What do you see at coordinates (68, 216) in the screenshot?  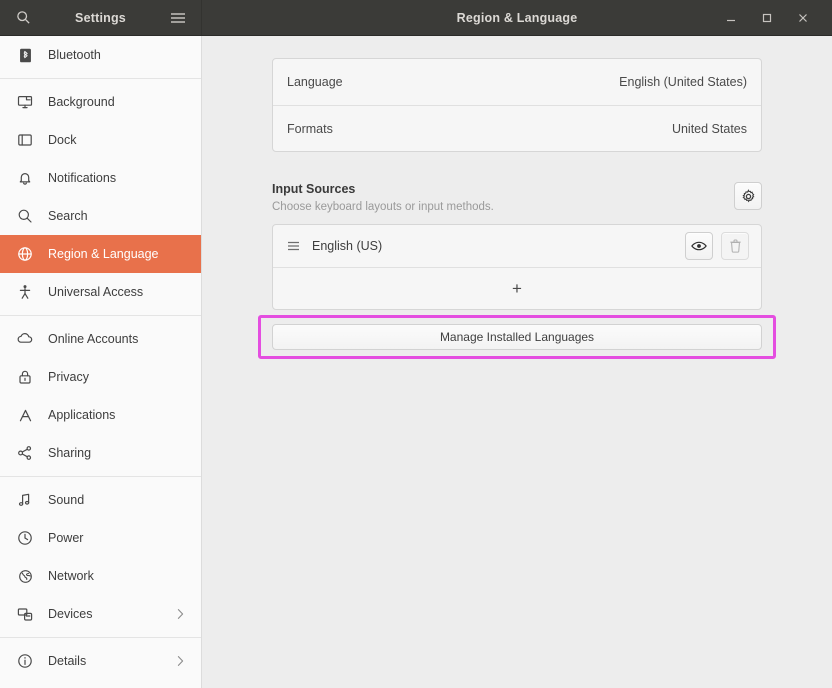 I see `sidebar-item-label: Search` at bounding box center [68, 216].